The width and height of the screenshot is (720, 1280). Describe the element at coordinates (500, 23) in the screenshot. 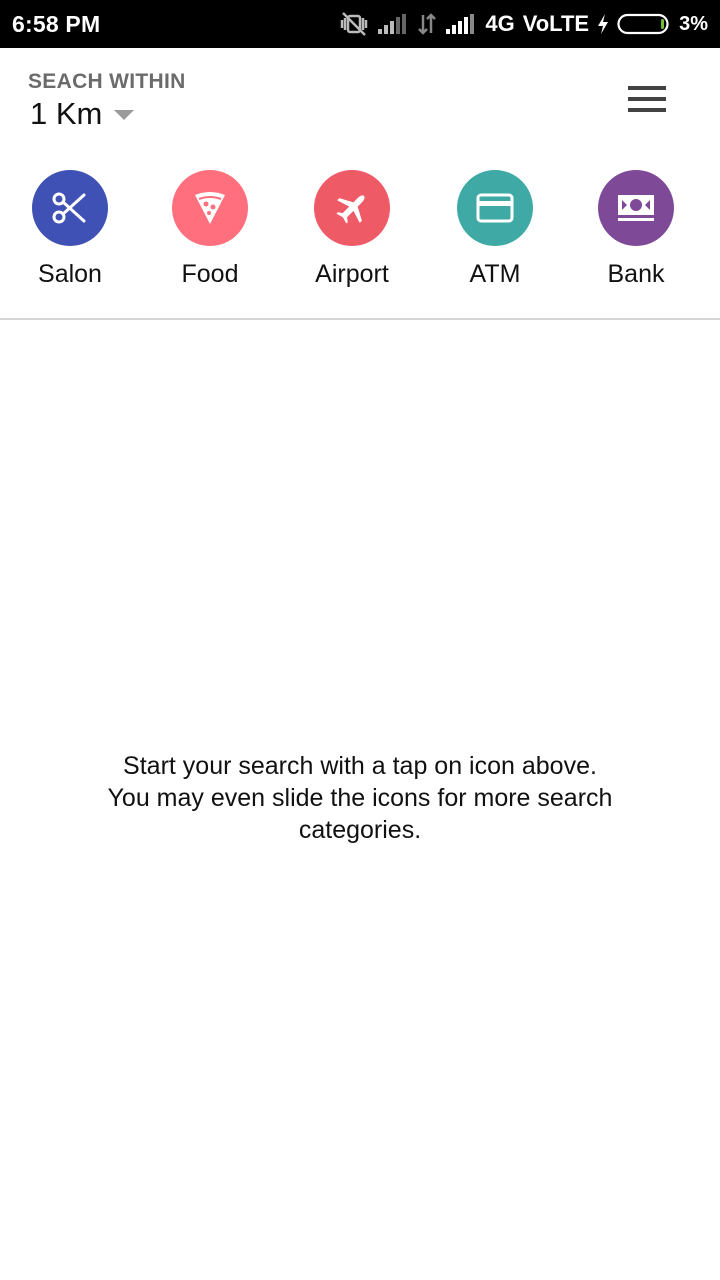

I see `network-type: 4G` at that location.